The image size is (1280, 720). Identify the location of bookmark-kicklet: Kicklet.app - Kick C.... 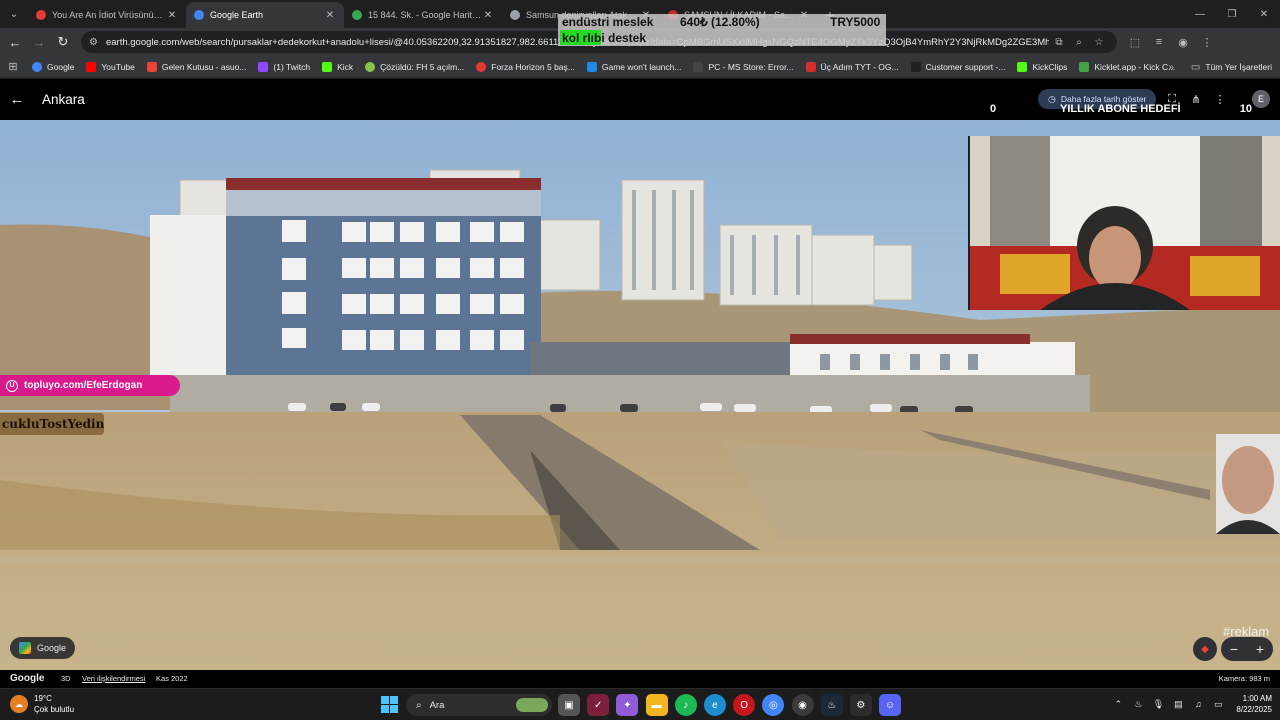
(1127, 67).